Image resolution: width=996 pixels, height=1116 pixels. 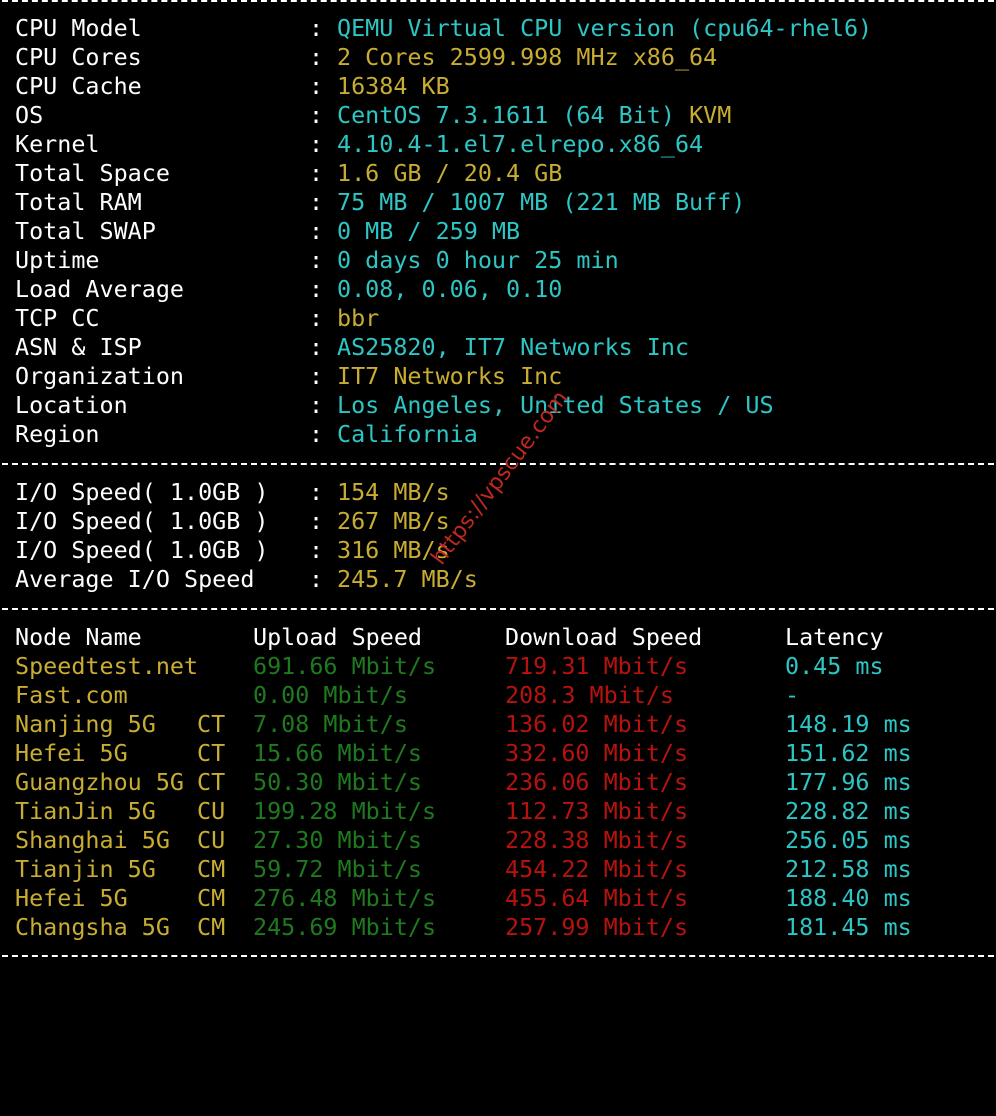 What do you see at coordinates (345, 927) in the screenshot?
I see `upload-speed: 245.69 Mbit/s` at bounding box center [345, 927].